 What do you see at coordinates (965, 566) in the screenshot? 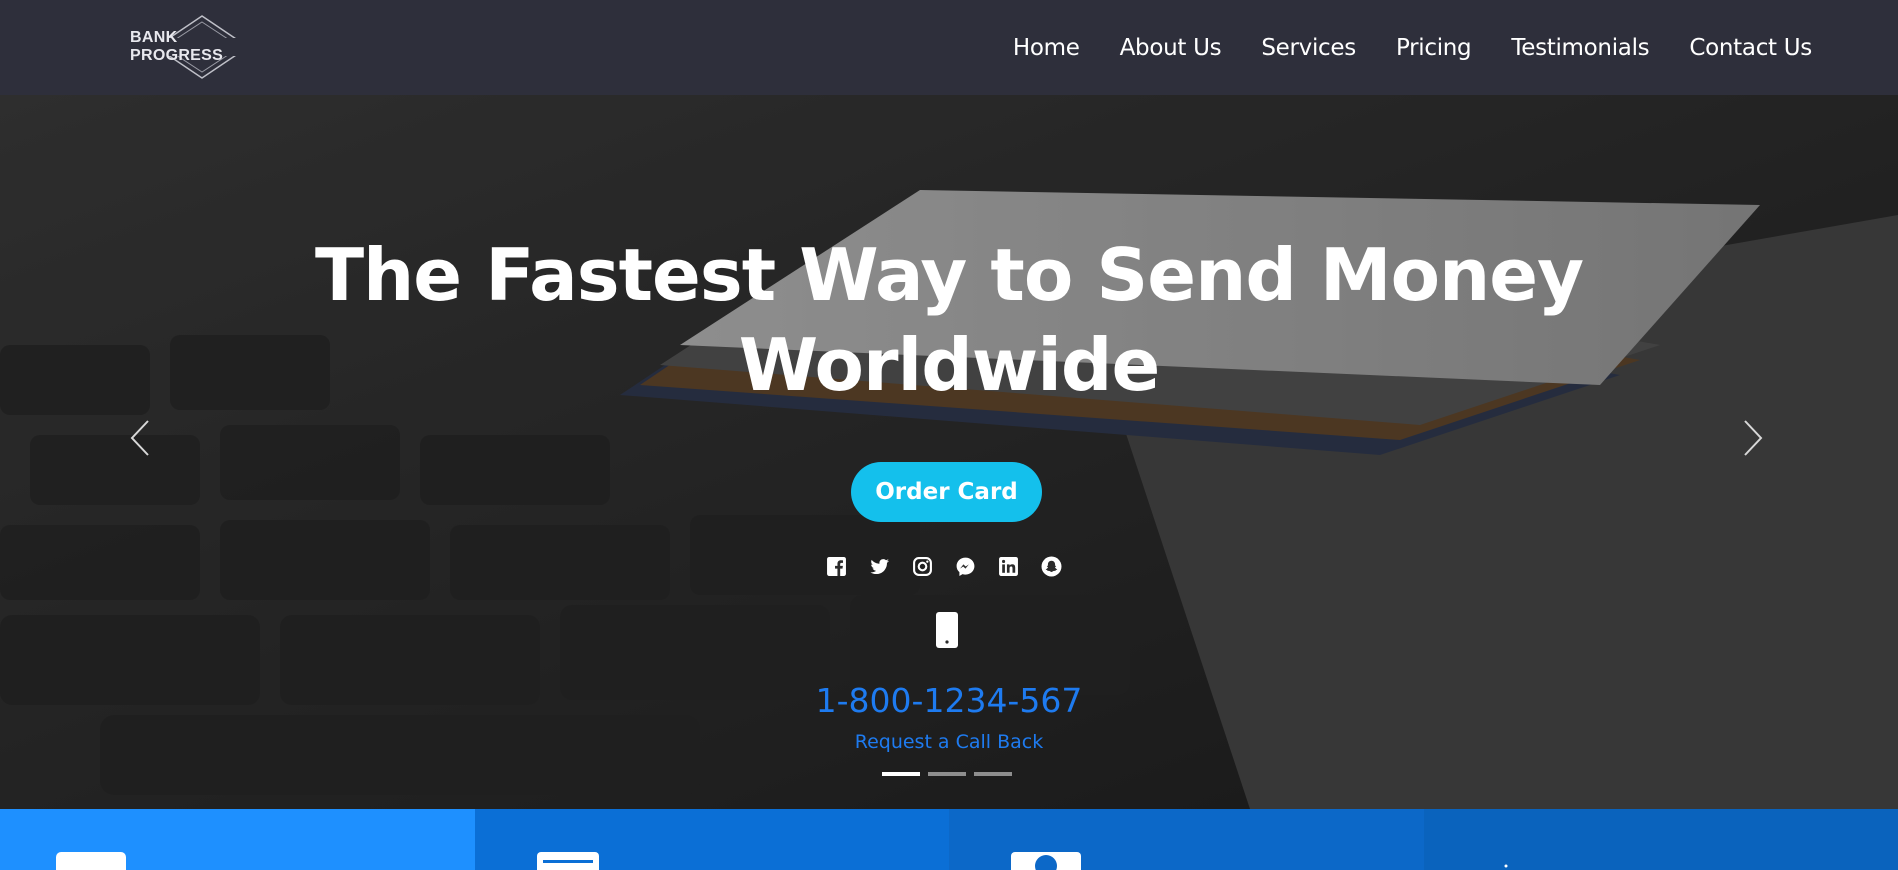
I see `messenger-icon` at bounding box center [965, 566].